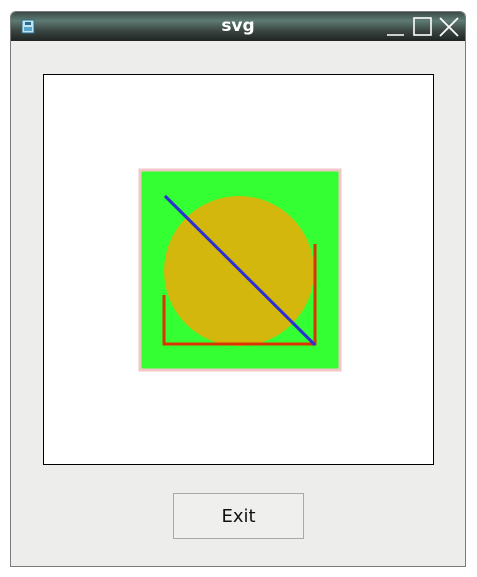 The height and width of the screenshot is (577, 477). Describe the element at coordinates (423, 27) in the screenshot. I see `maximize-icon` at that location.